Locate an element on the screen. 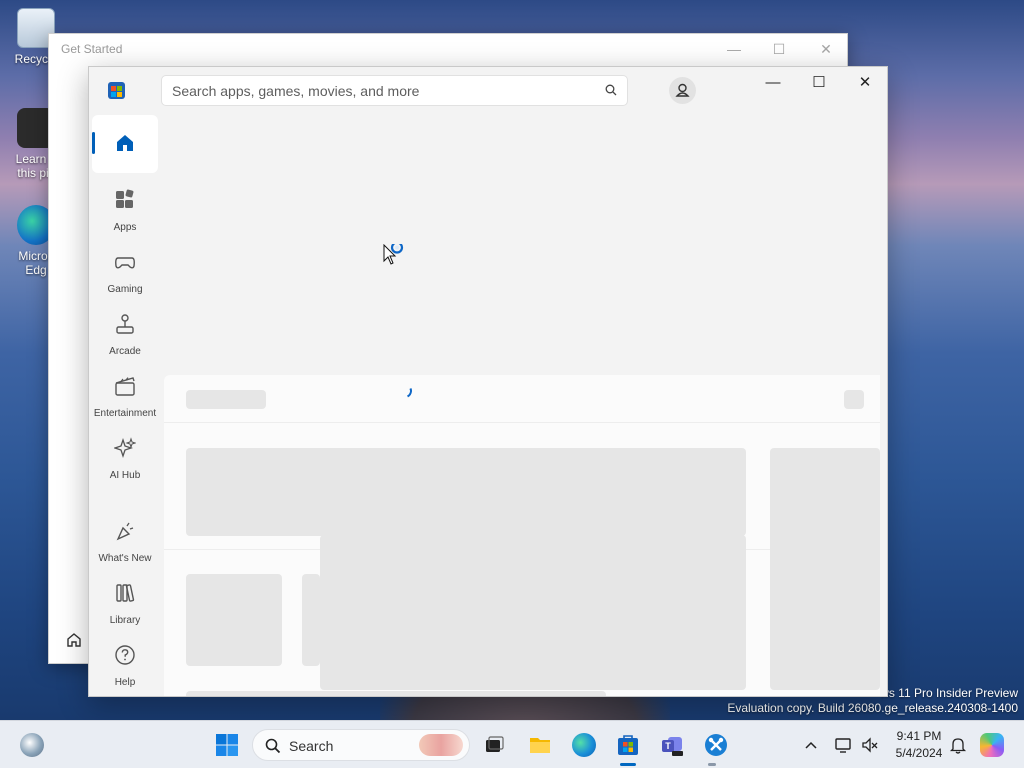 The width and height of the screenshot is (1024, 768). taskbar-search-box: Search is located at coordinates (361, 745).